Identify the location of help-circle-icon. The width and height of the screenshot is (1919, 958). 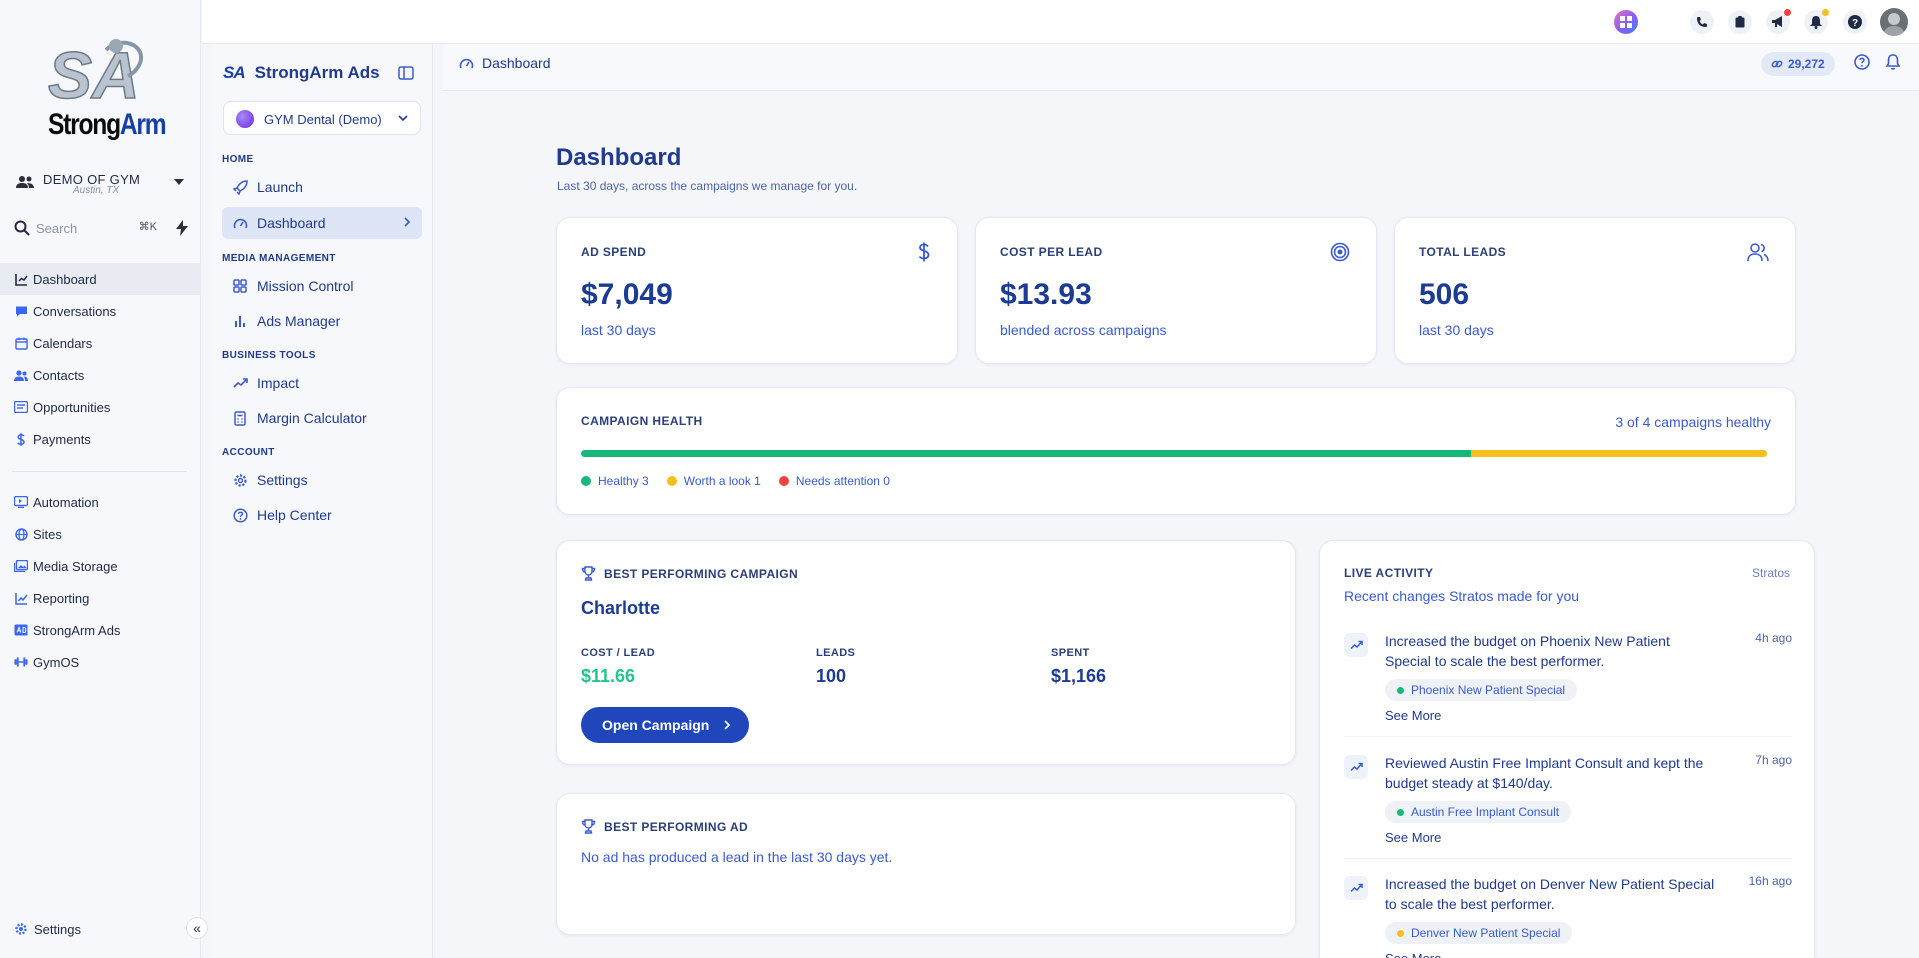
(240, 515).